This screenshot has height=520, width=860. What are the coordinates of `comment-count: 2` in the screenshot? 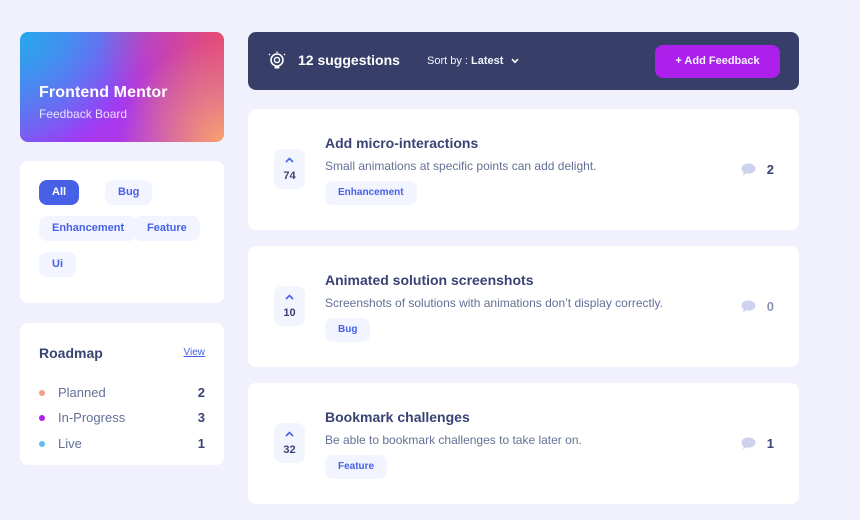 It's located at (770, 169).